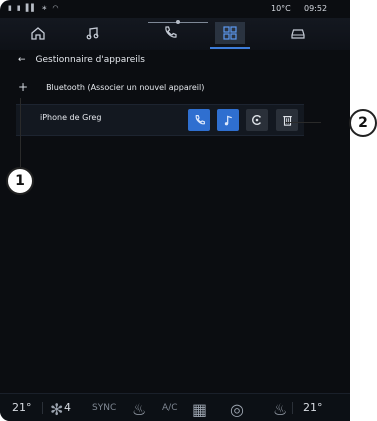 The height and width of the screenshot is (421, 377). I want to click on connect-button, so click(257, 120).